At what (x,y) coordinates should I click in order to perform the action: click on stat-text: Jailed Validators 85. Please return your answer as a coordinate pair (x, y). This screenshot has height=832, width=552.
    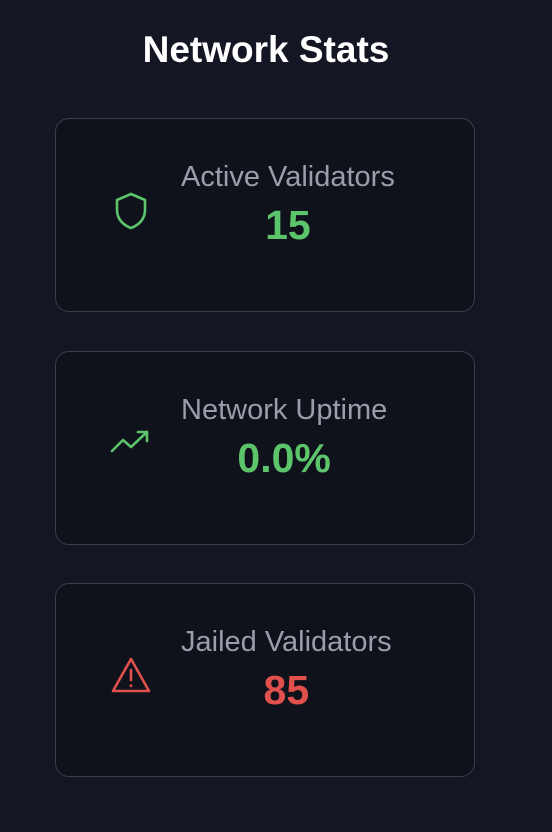
    Looking at the image, I should click on (286, 670).